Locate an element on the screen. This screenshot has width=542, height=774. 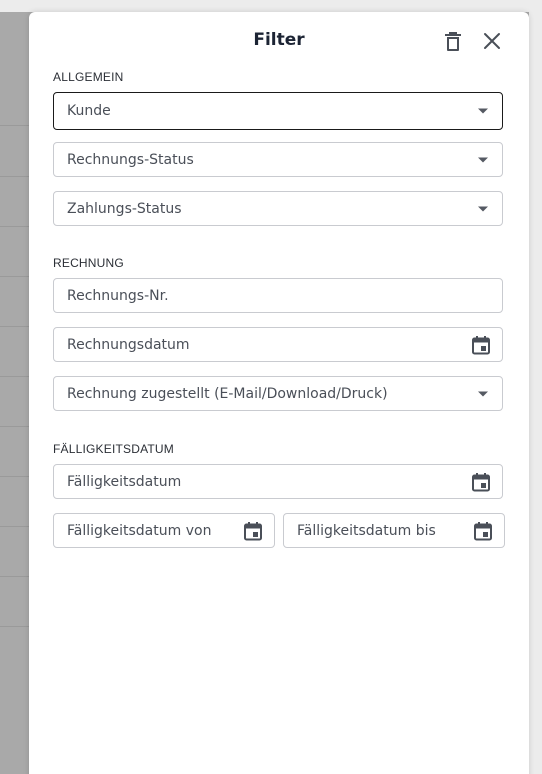
clear-filters-button is located at coordinates (453, 41).